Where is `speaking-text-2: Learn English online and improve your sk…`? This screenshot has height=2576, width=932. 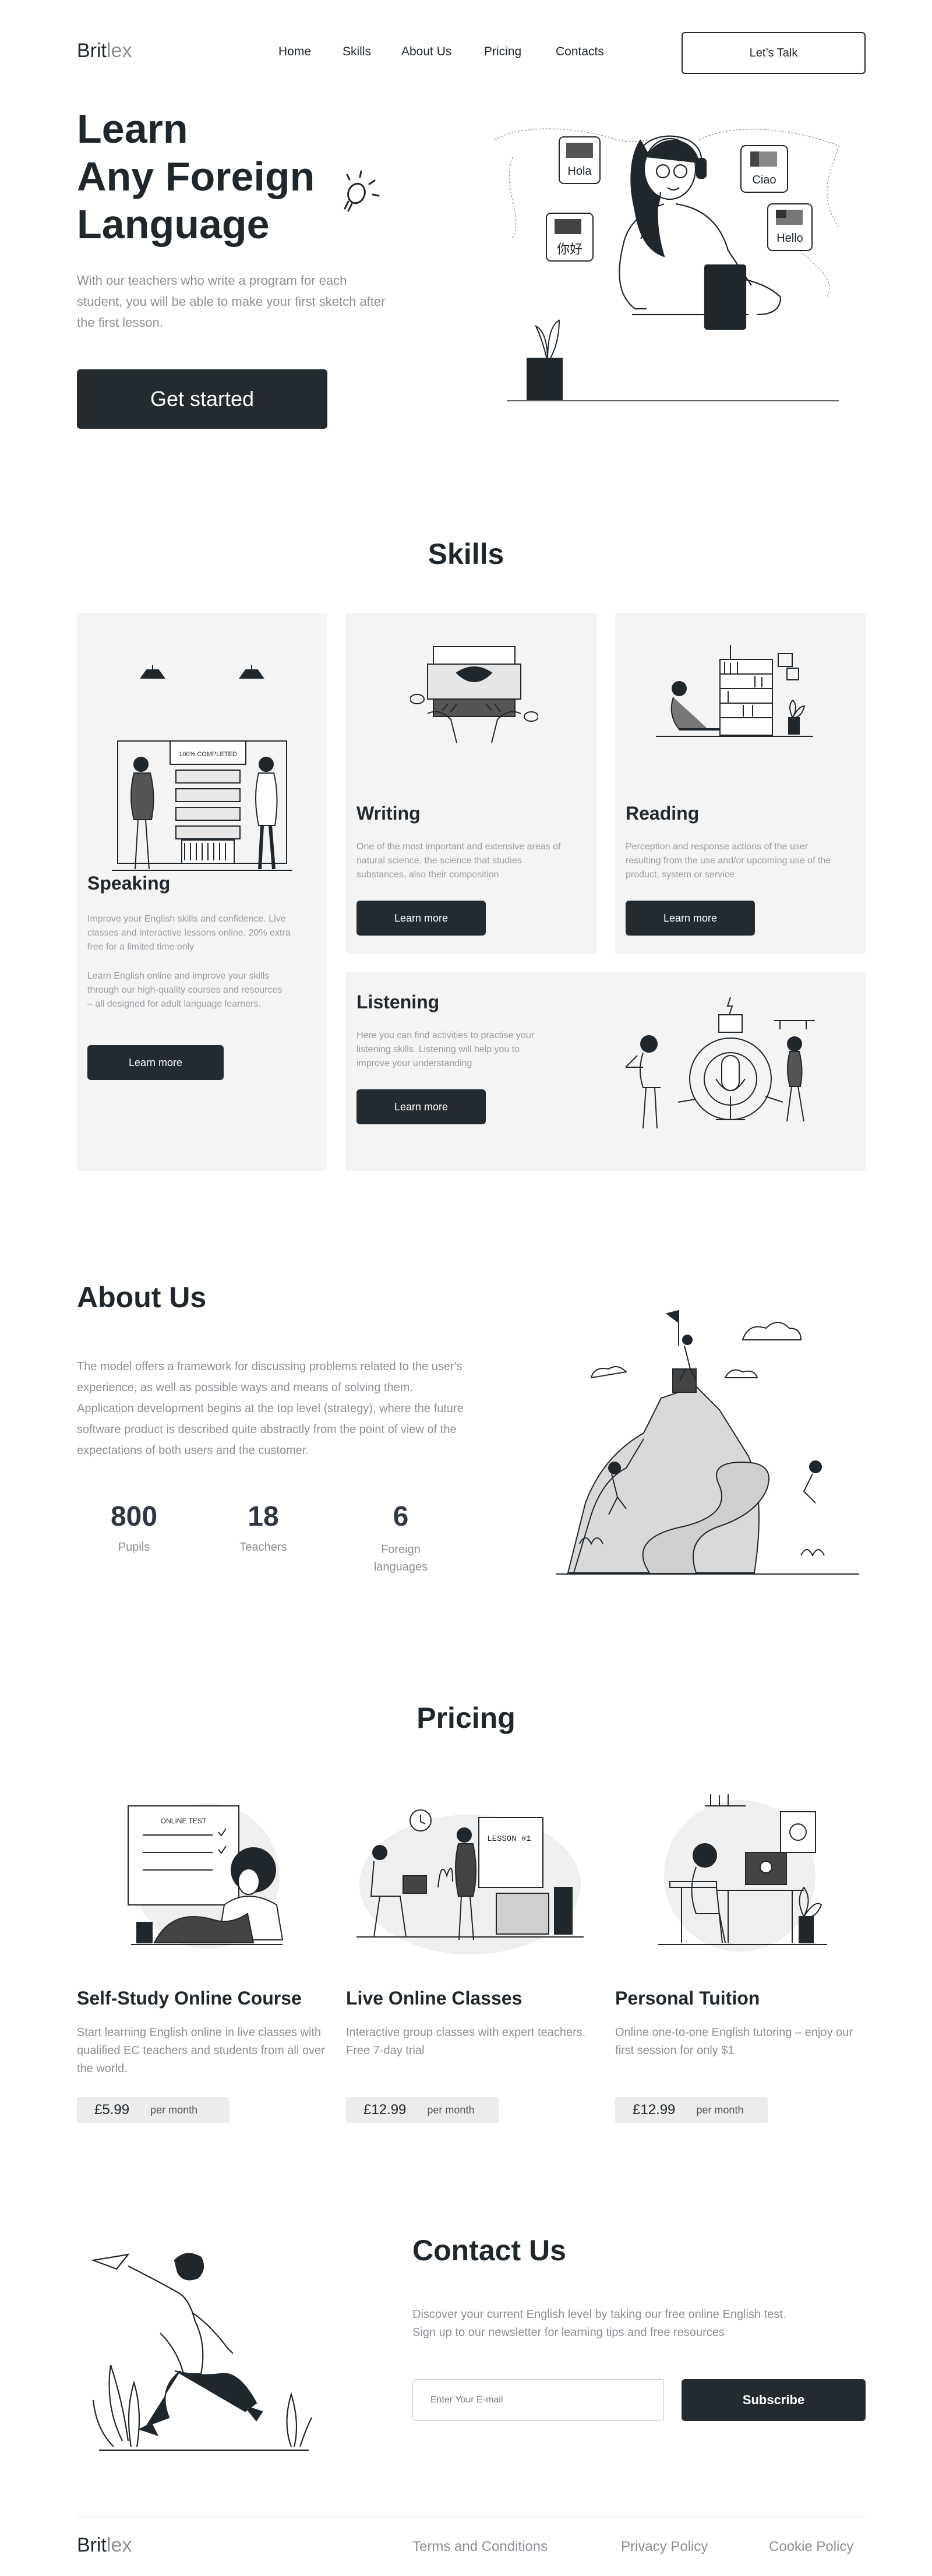
speaking-text-2: Learn English online and improve your sk… is located at coordinates (185, 990).